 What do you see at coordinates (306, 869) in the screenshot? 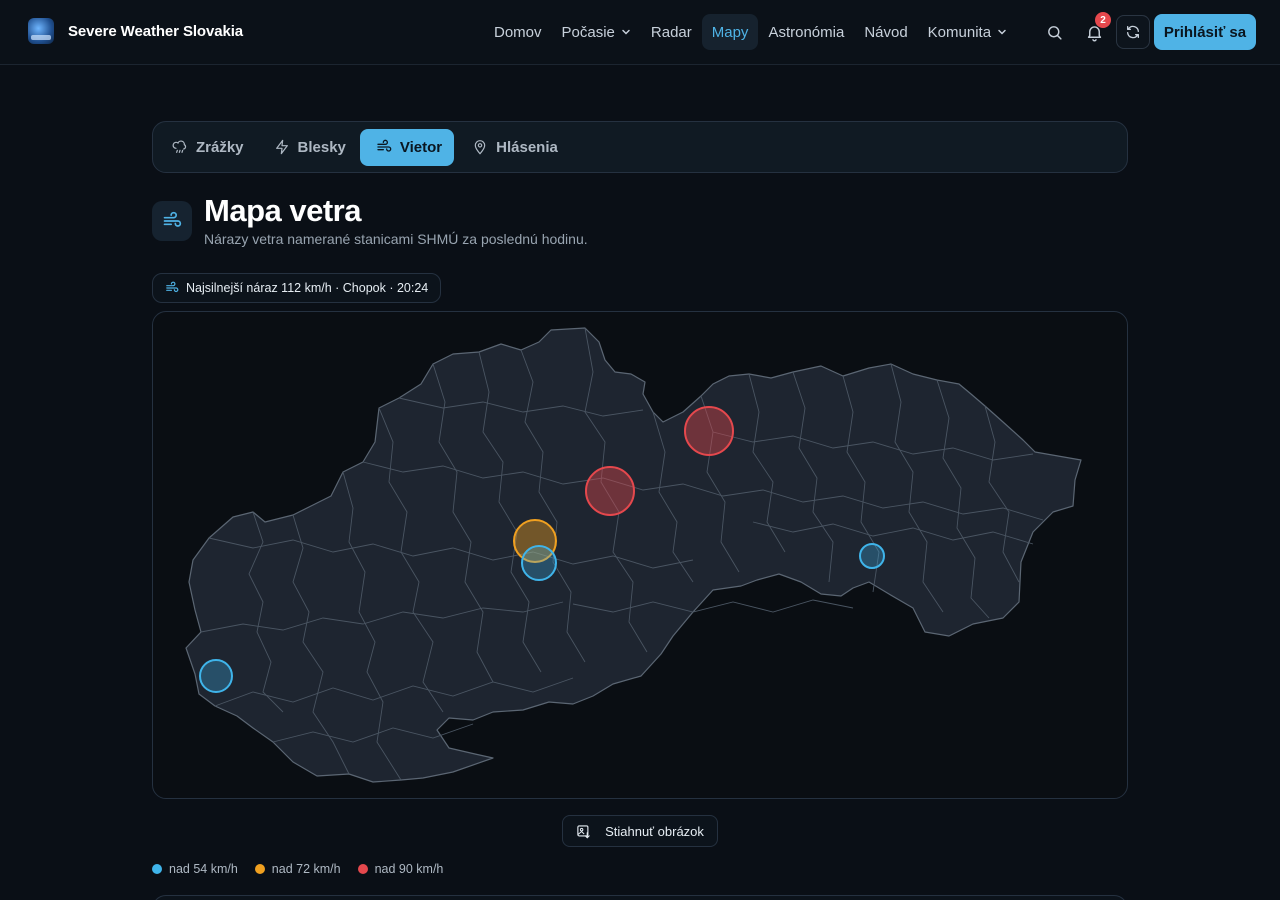
I see `legend-label: nad 72 km/h` at bounding box center [306, 869].